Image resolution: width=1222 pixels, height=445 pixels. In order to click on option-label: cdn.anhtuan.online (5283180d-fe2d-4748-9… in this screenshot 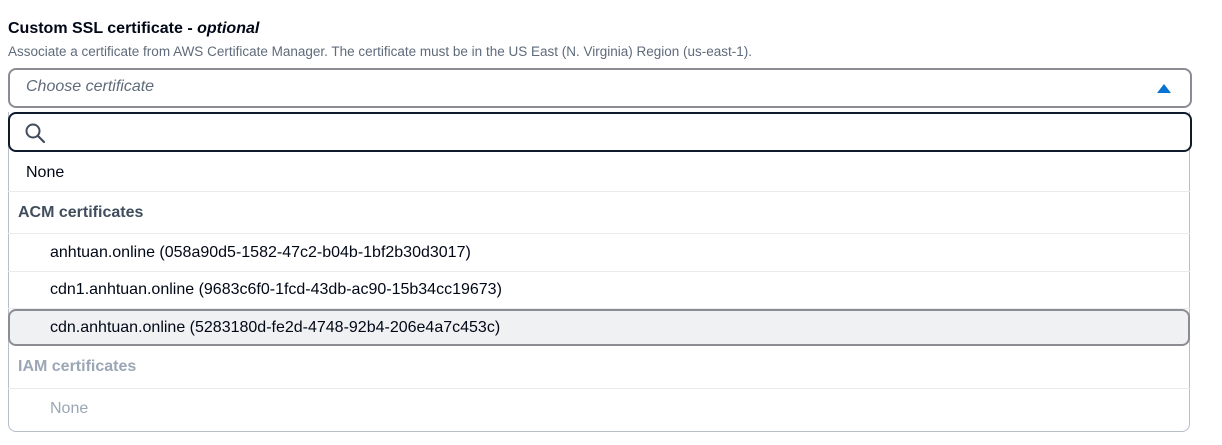, I will do `click(275, 327)`.